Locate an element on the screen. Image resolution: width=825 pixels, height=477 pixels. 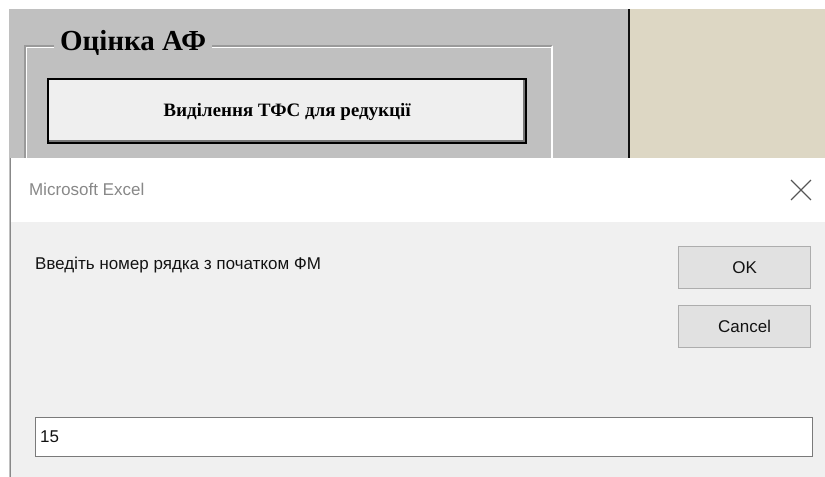
input-field: 15 is located at coordinates (424, 437).